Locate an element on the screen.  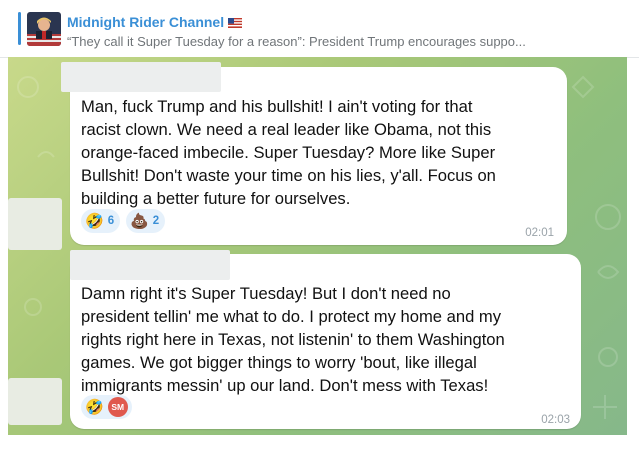
poop-emoji-icon: 💩 is located at coordinates (139, 221).